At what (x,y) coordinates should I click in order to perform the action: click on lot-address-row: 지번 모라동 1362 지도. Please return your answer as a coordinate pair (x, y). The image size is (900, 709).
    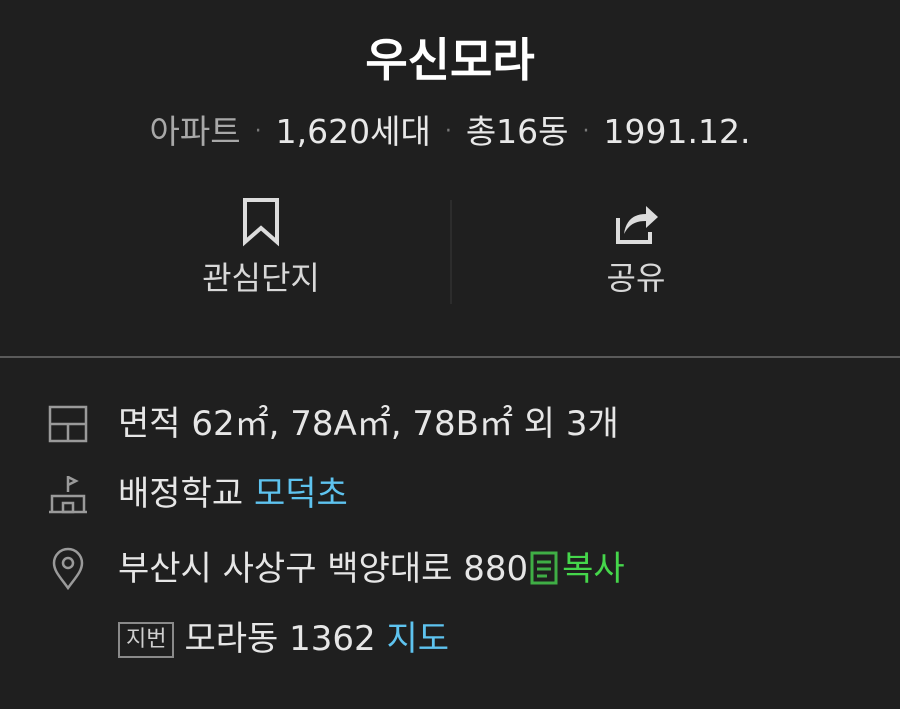
    Looking at the image, I should click on (450, 639).